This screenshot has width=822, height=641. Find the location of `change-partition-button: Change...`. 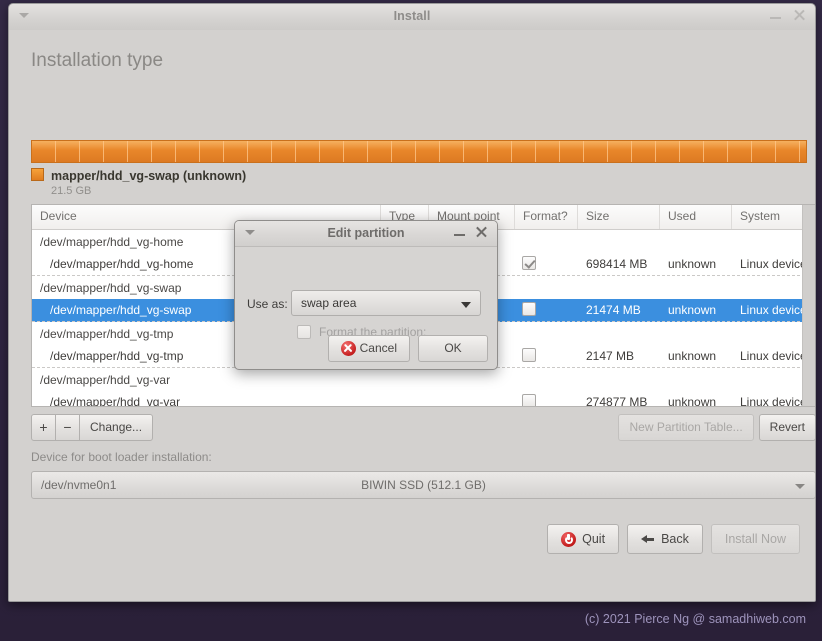

change-partition-button: Change... is located at coordinates (116, 427).